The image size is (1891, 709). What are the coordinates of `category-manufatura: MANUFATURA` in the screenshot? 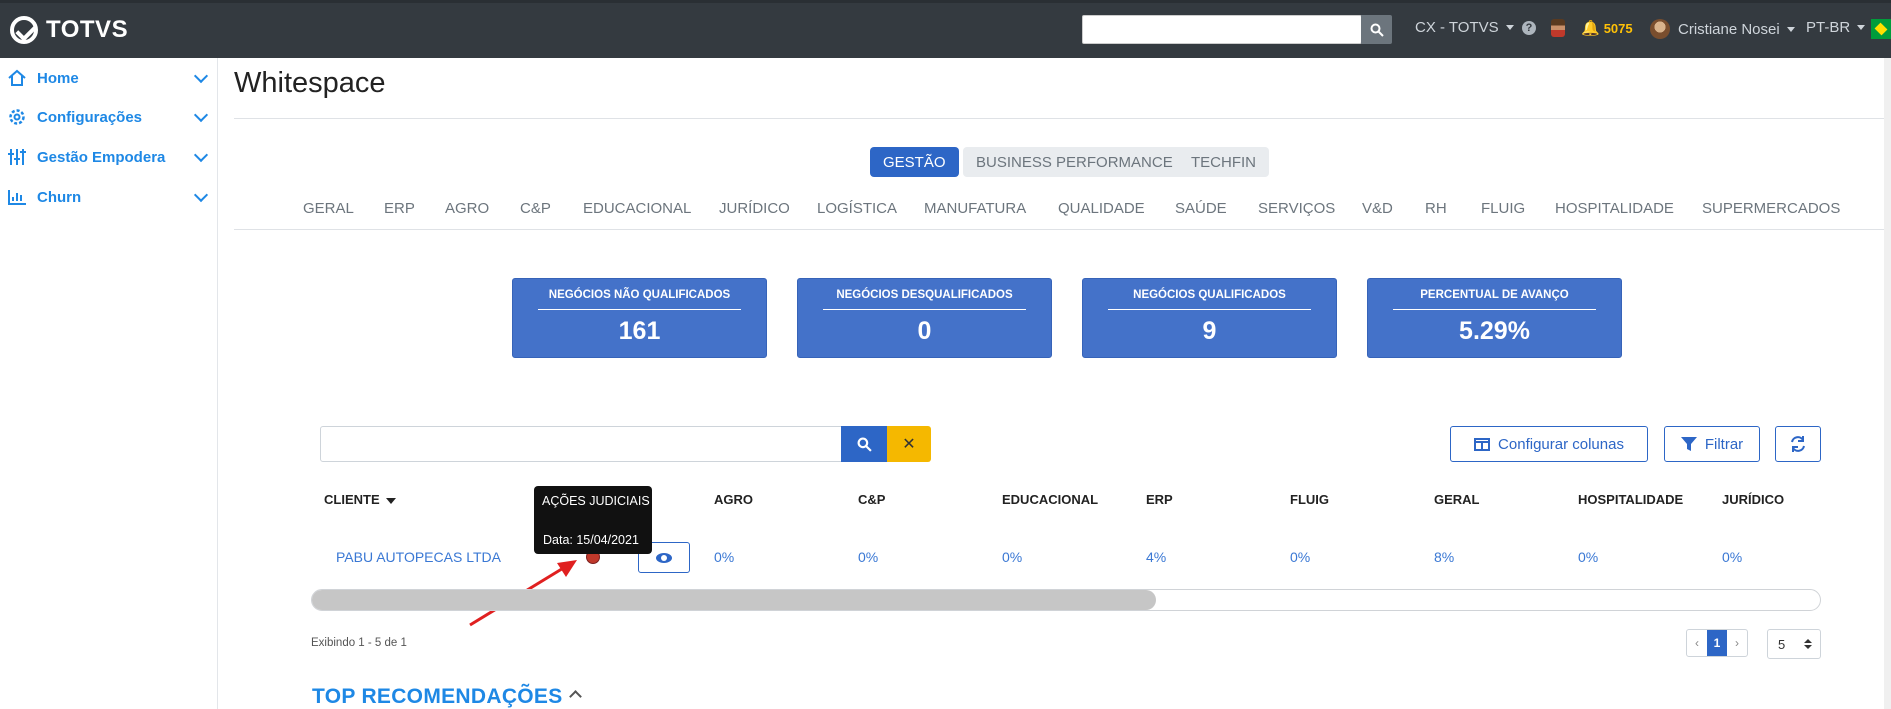 It's located at (975, 208).